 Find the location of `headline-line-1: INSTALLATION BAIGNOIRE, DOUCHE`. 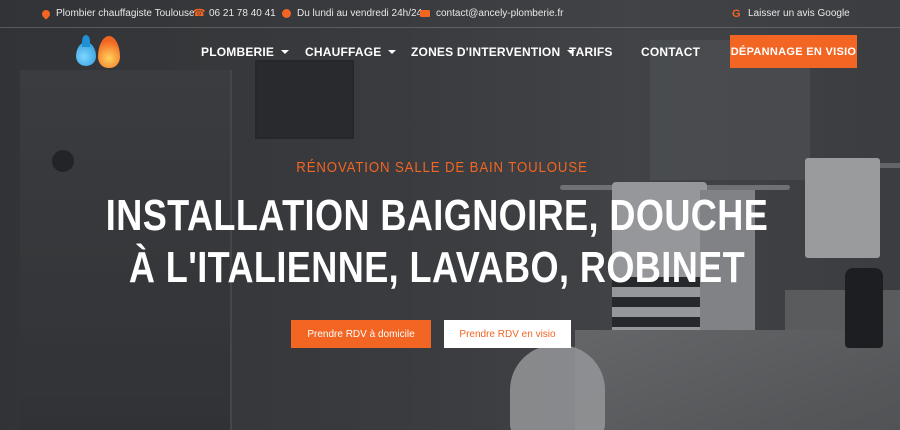

headline-line-1: INSTALLATION BAIGNOIRE, DOUCHE is located at coordinates (437, 215).